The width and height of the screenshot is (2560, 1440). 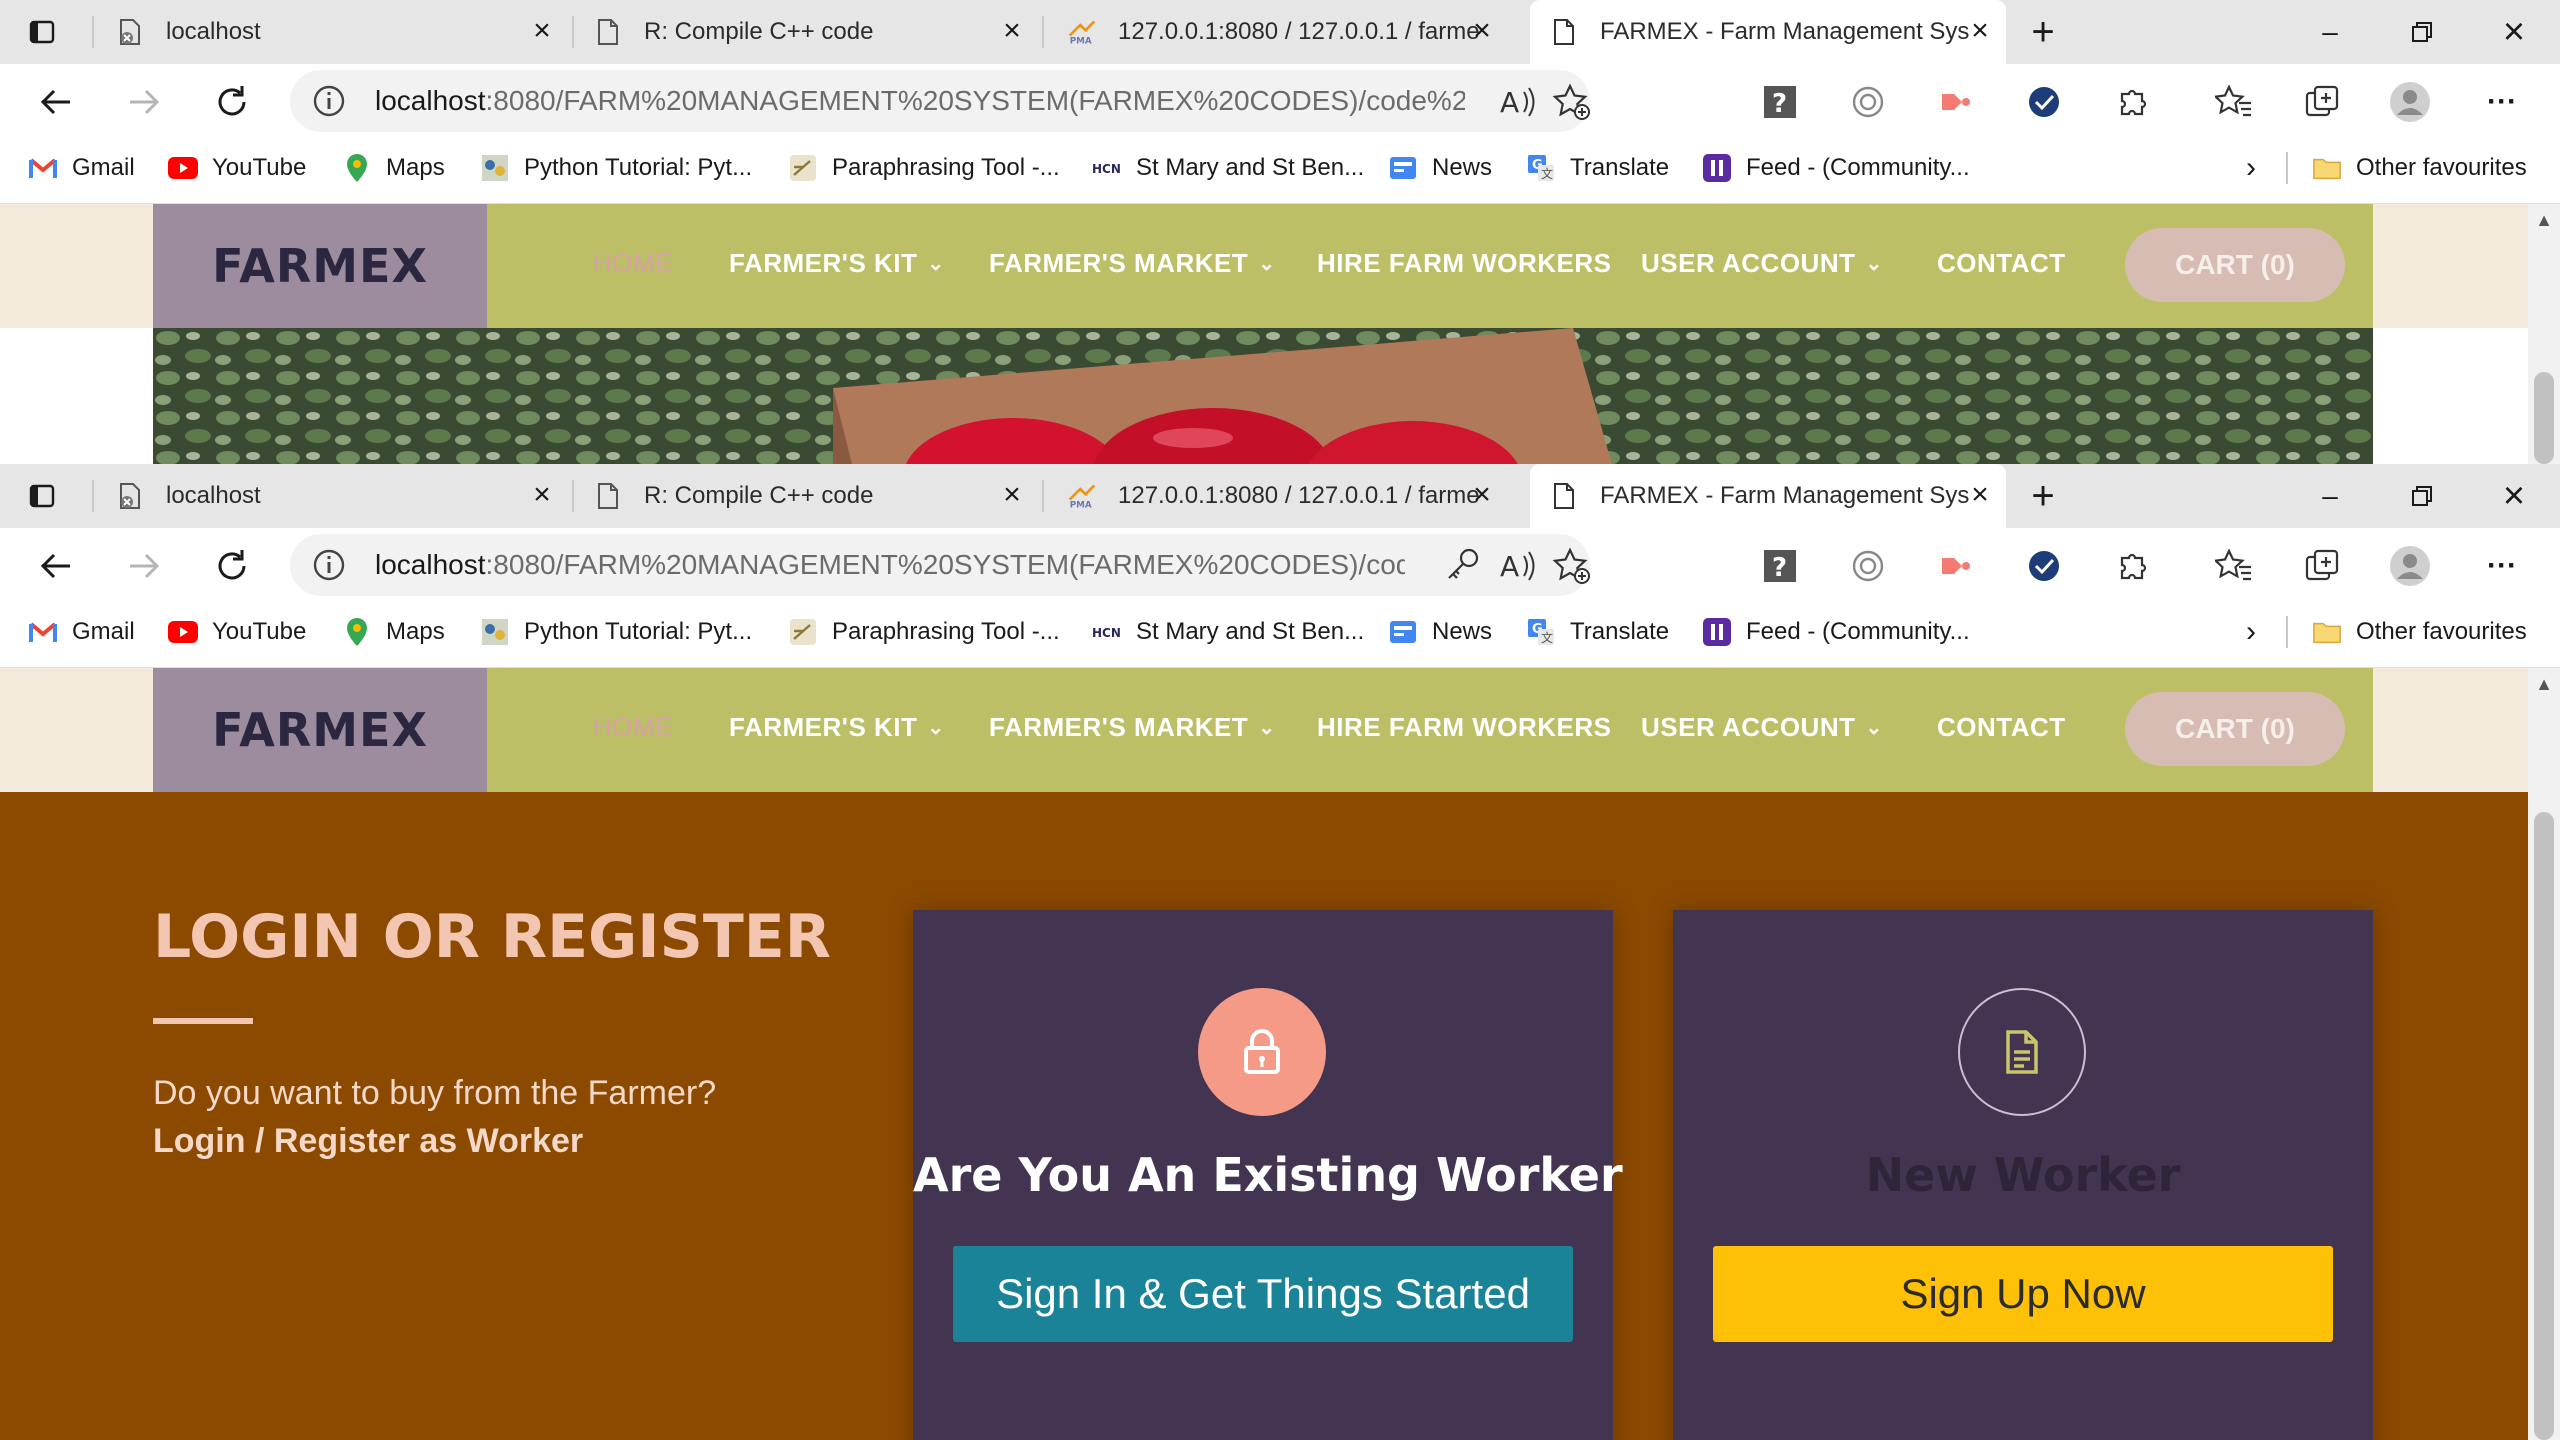 I want to click on info-icon, so click(x=329, y=567).